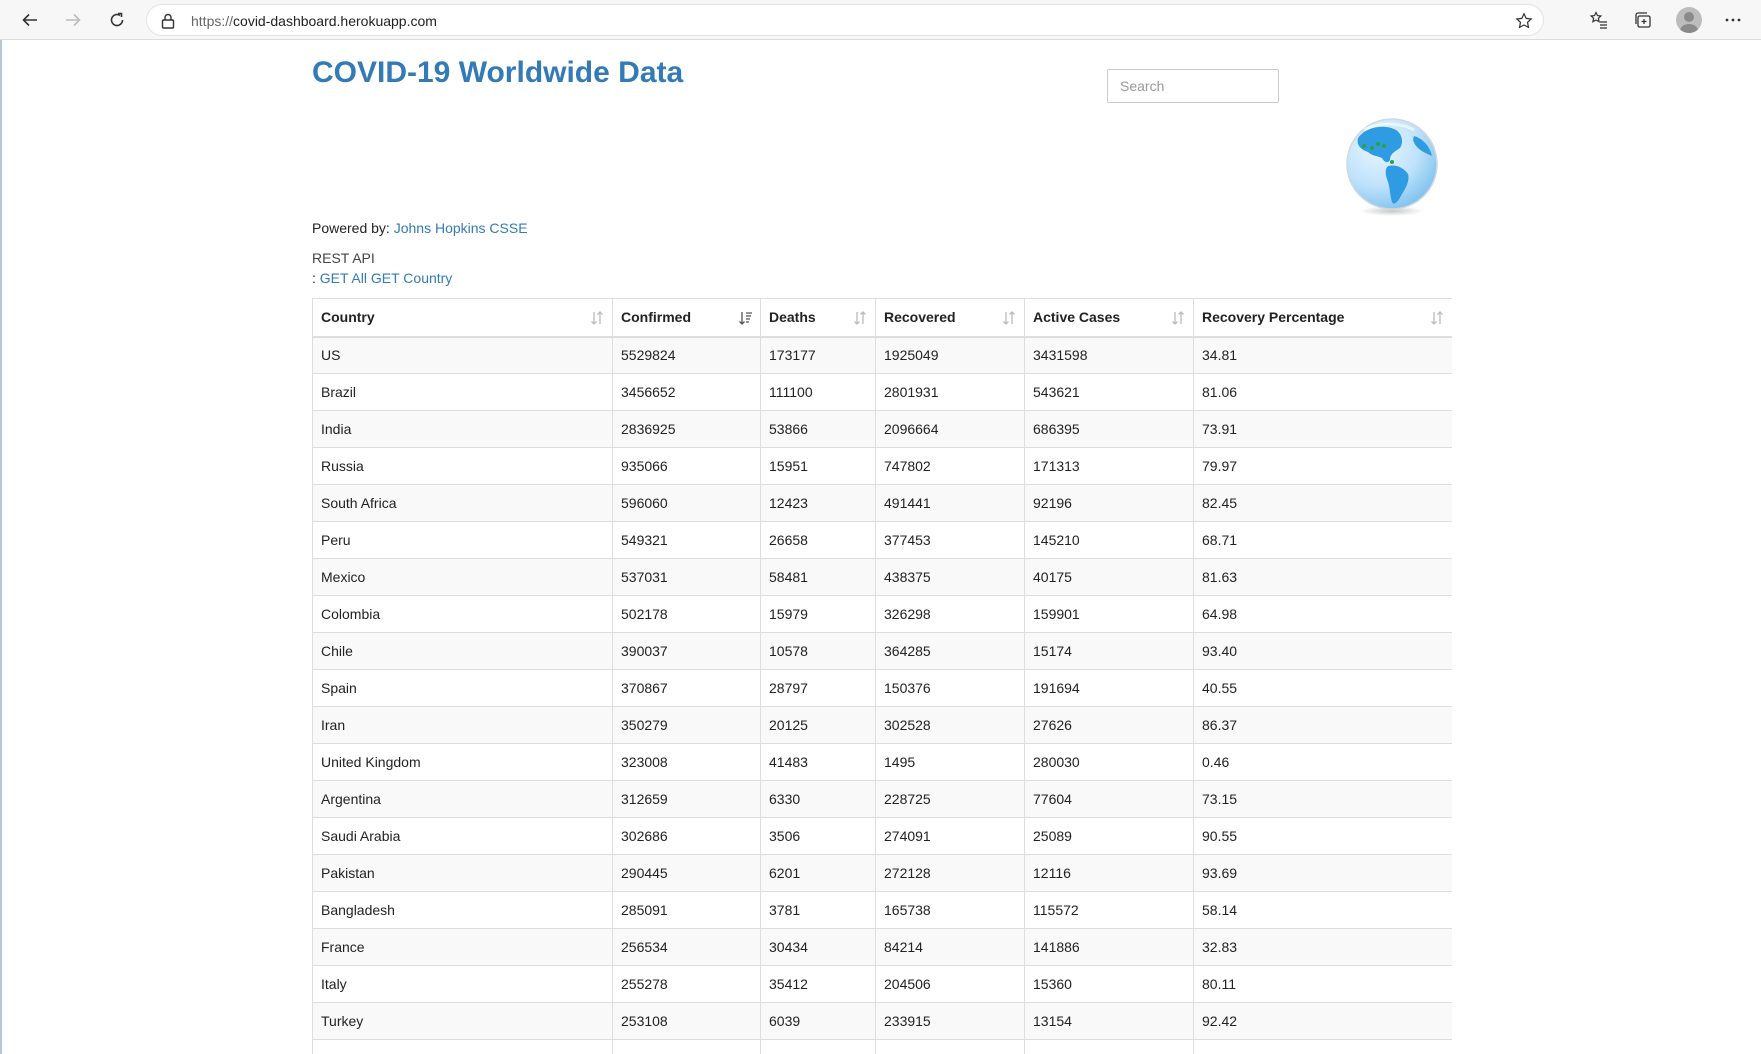 This screenshot has width=1761, height=1054. Describe the element at coordinates (1322, 540) in the screenshot. I see `cell-recovery-percentage: 68.71` at that location.